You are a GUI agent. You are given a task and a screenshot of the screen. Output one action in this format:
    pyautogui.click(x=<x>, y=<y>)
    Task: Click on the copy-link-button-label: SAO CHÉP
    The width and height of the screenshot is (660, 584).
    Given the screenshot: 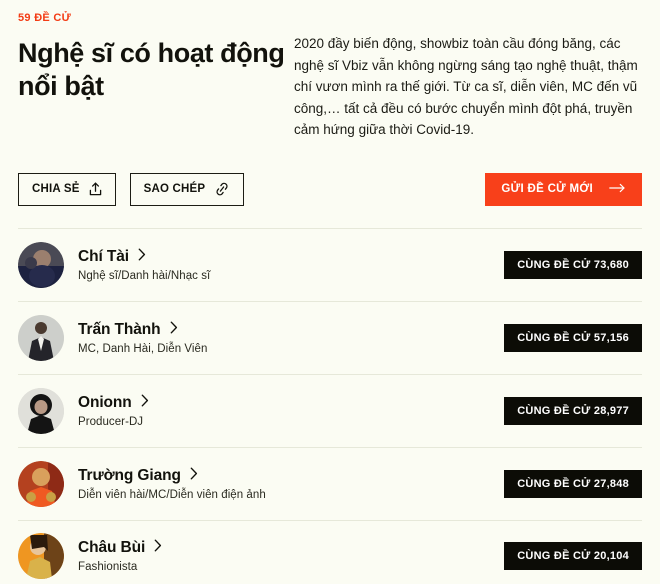 What is the action you would take?
    pyautogui.click(x=174, y=189)
    